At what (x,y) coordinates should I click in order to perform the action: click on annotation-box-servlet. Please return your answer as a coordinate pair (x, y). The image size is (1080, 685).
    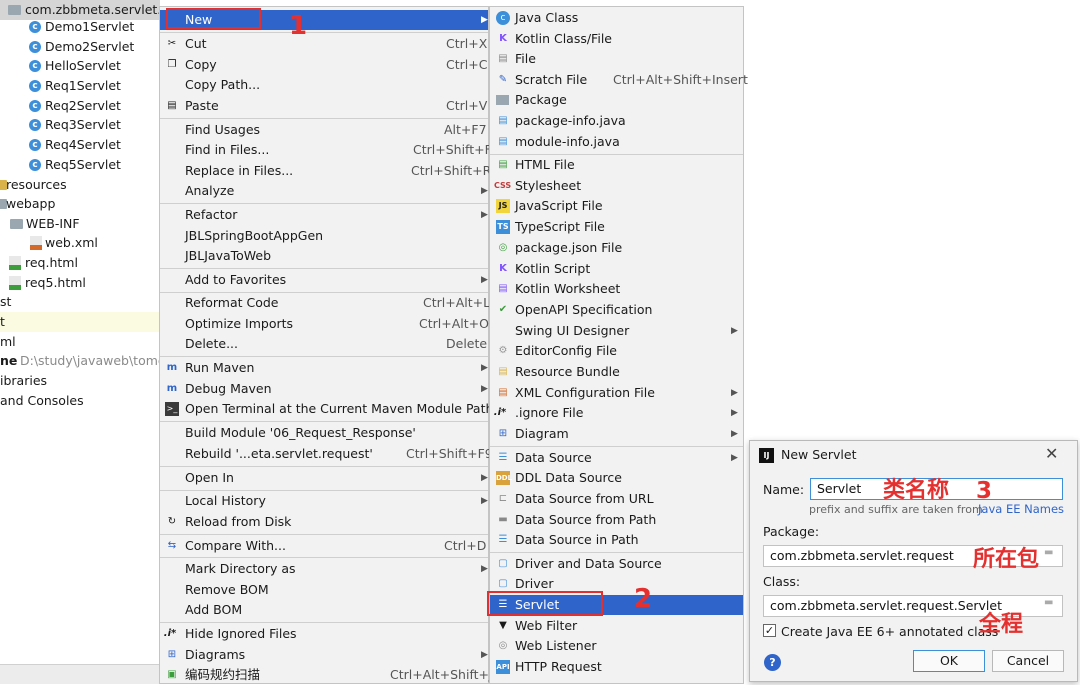
    Looking at the image, I should click on (545, 603).